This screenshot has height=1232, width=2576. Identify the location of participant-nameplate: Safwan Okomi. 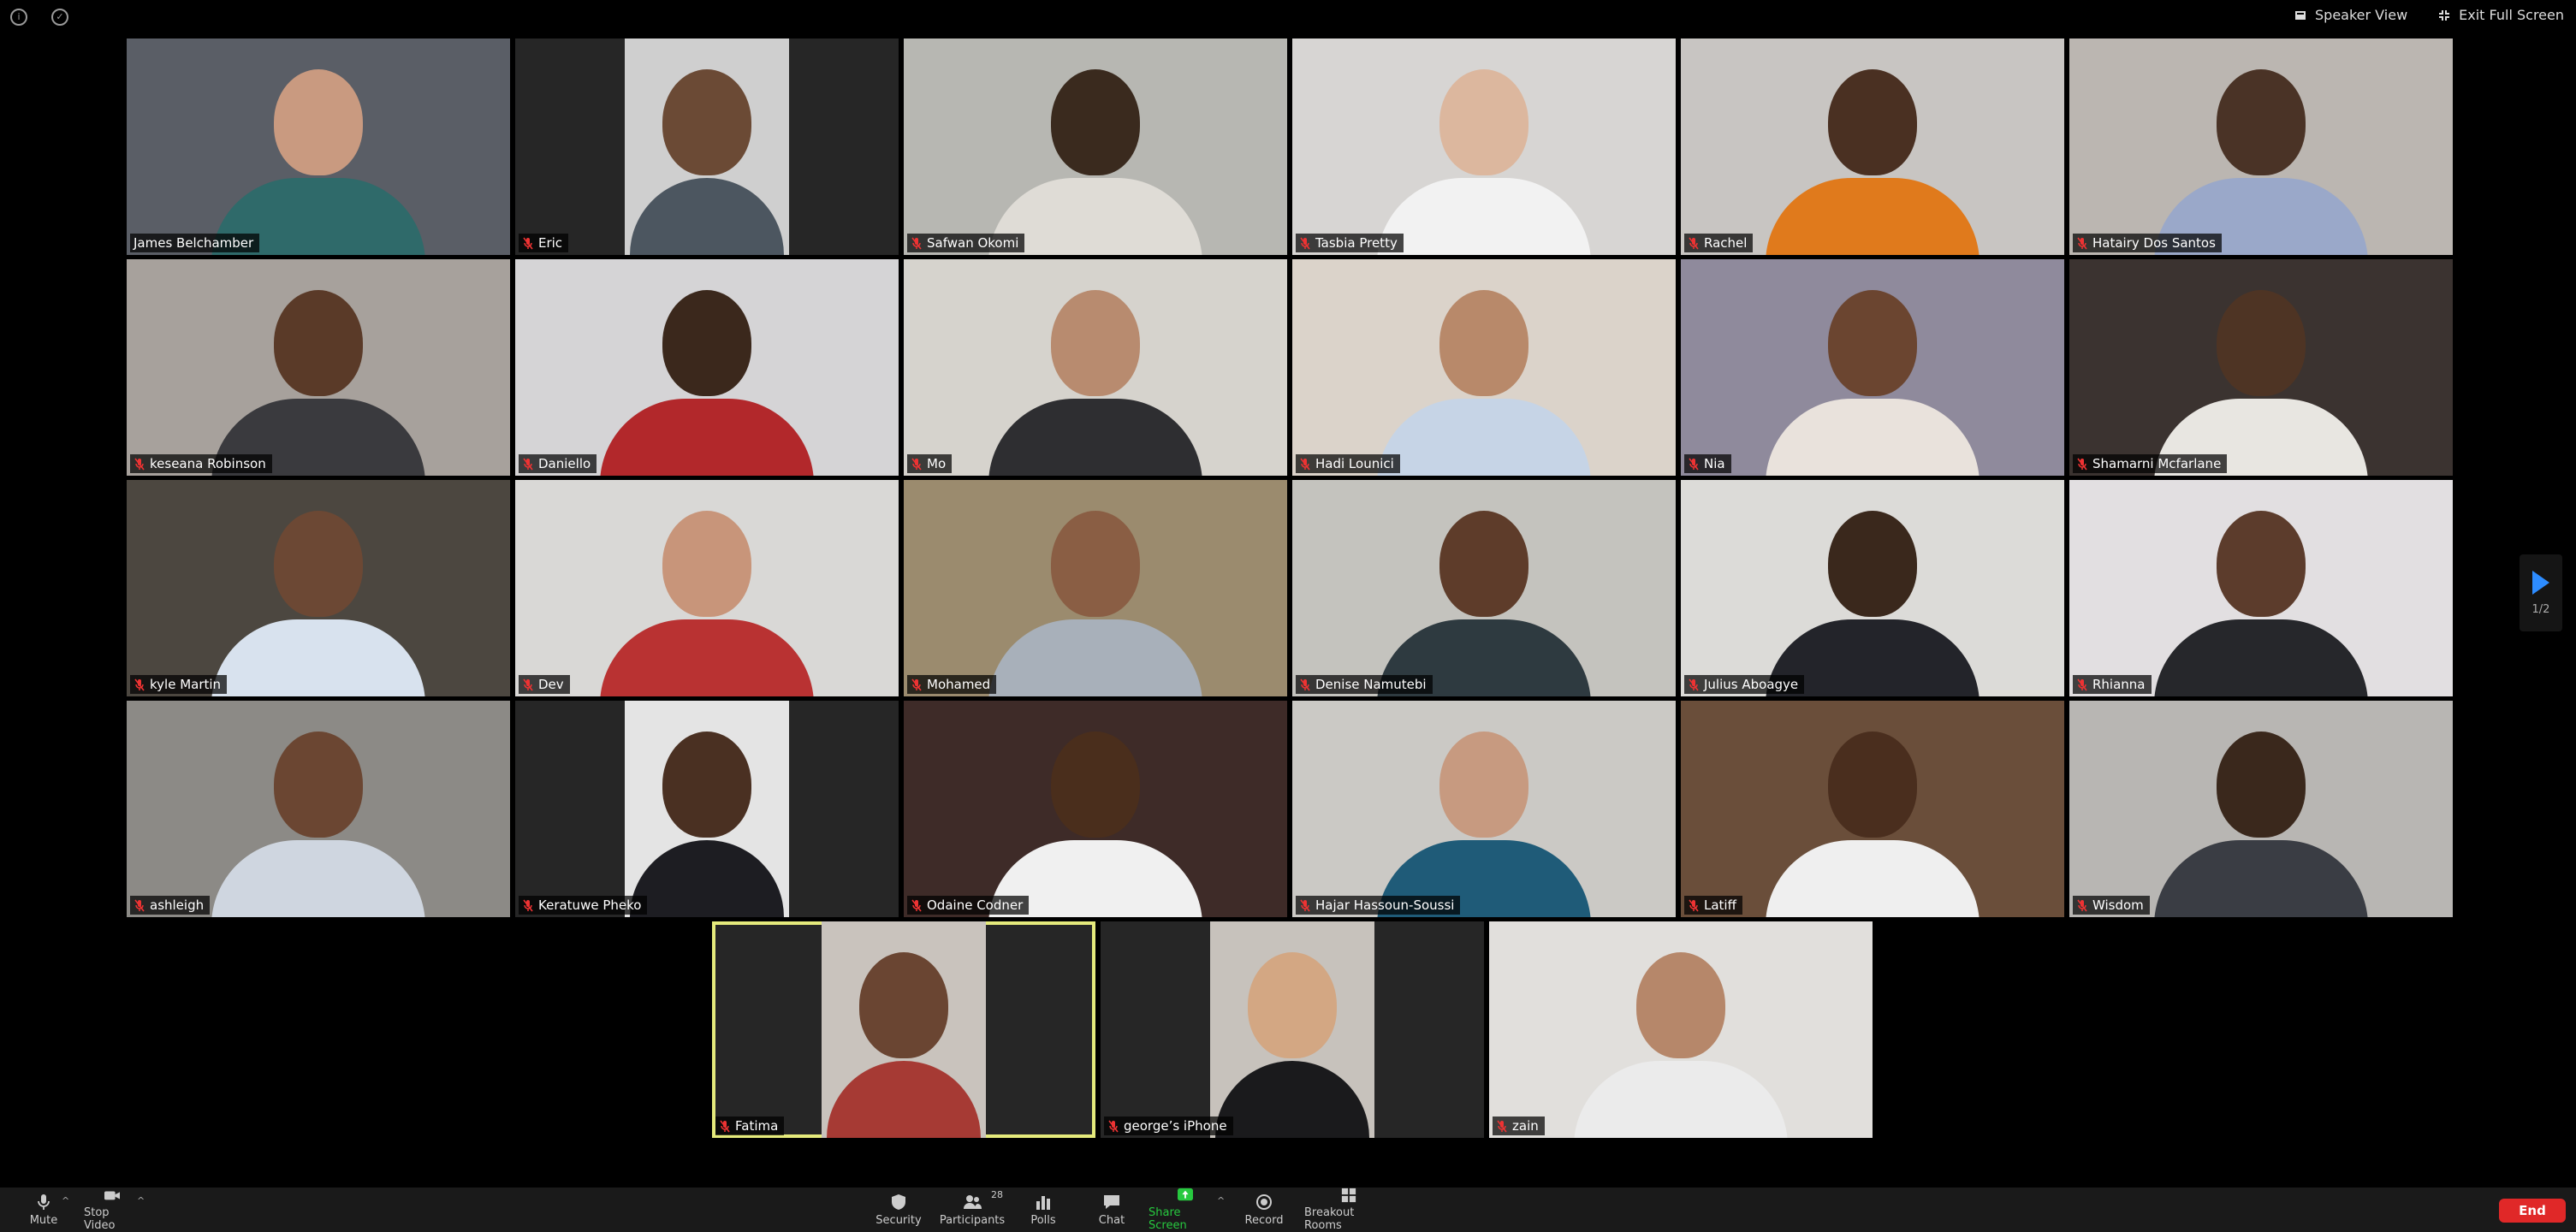
(966, 243).